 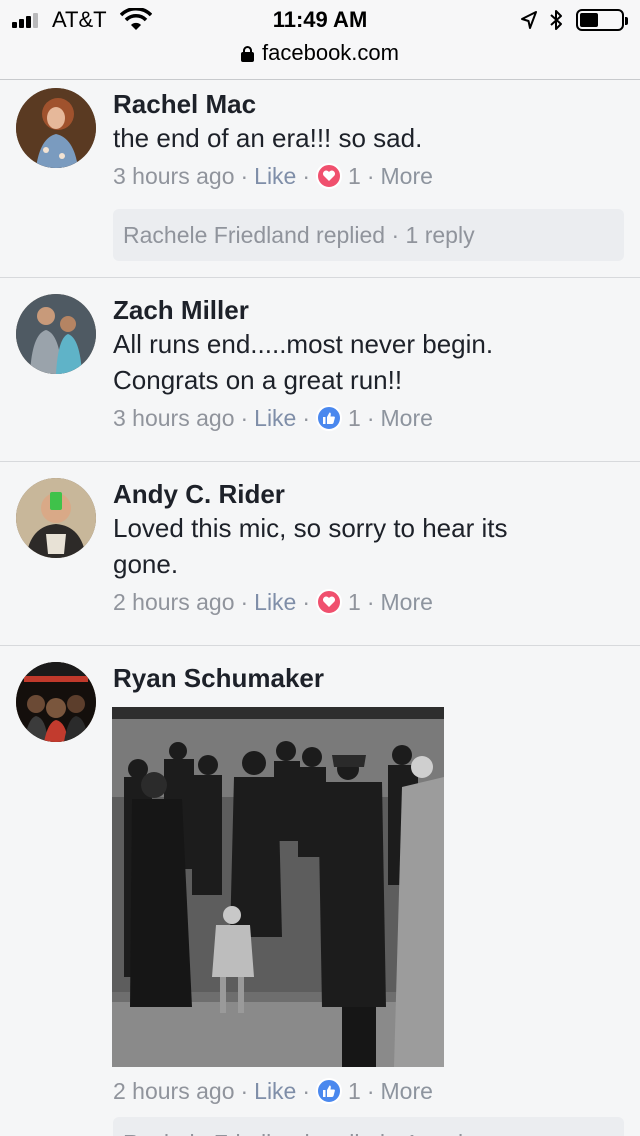 What do you see at coordinates (368, 104) in the screenshot?
I see `comment-author: Rachel Mac` at bounding box center [368, 104].